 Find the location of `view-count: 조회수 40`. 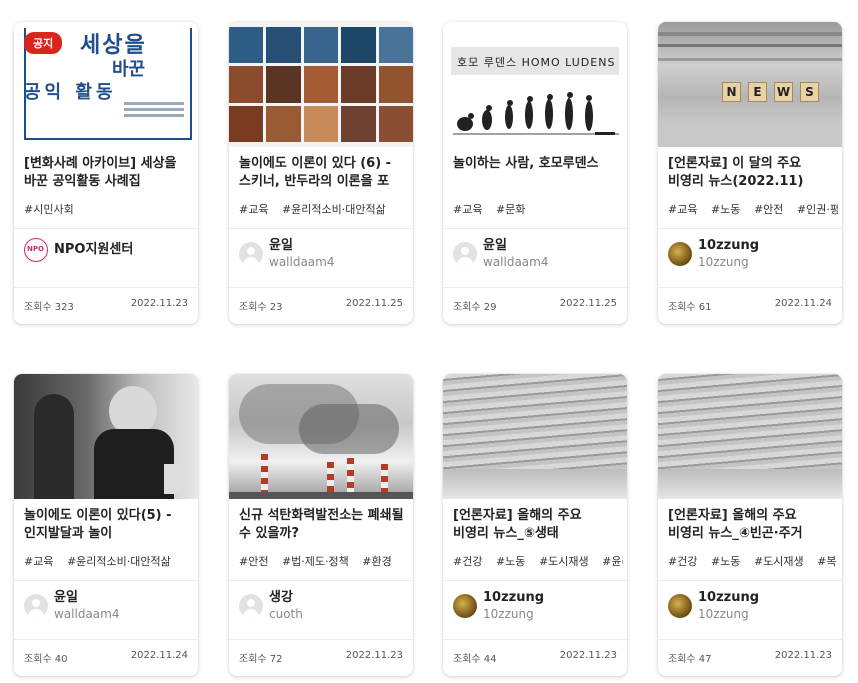

view-count: 조회수 40 is located at coordinates (46, 659).